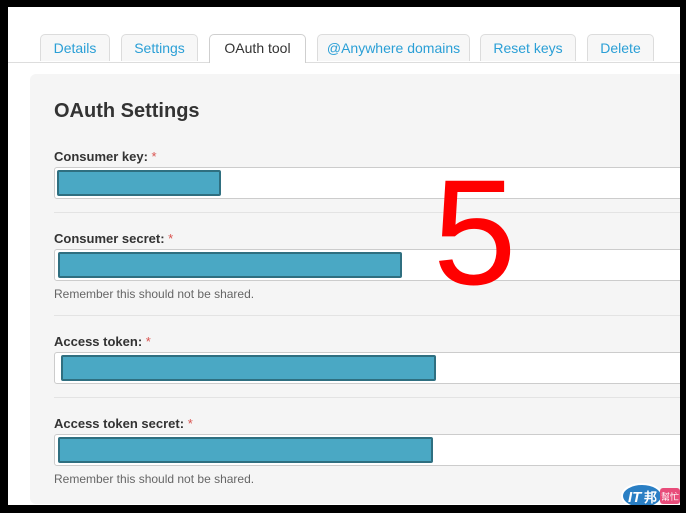 This screenshot has width=686, height=513. I want to click on access-token-label-text: Access token:, so click(98, 341).